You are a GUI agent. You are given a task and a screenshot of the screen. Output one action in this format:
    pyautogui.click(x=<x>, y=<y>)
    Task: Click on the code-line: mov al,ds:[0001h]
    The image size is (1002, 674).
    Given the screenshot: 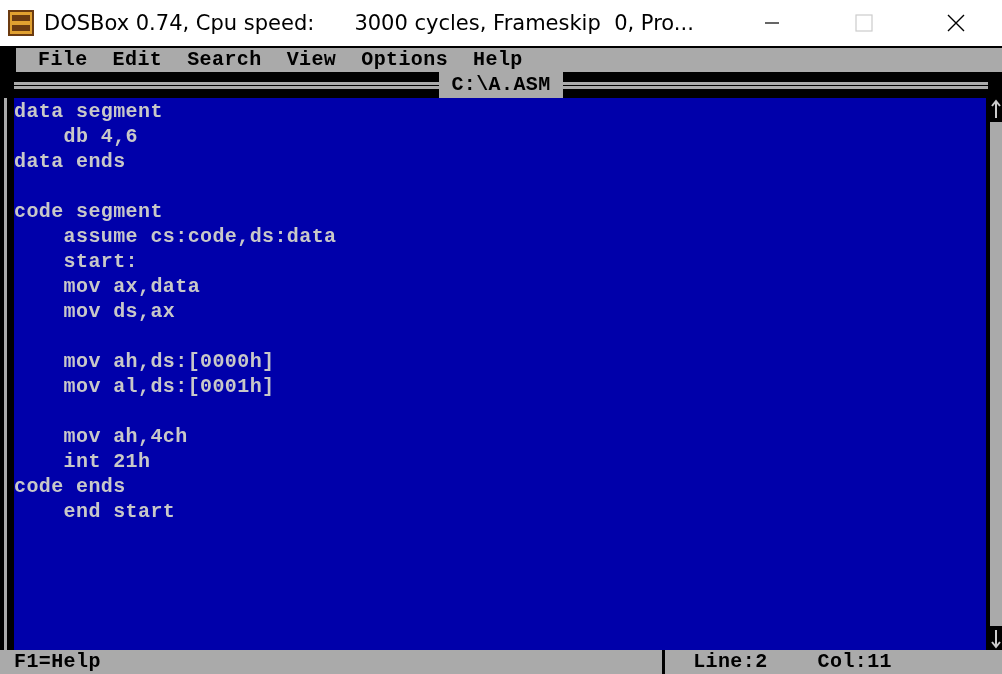 What is the action you would take?
    pyautogui.click(x=169, y=386)
    